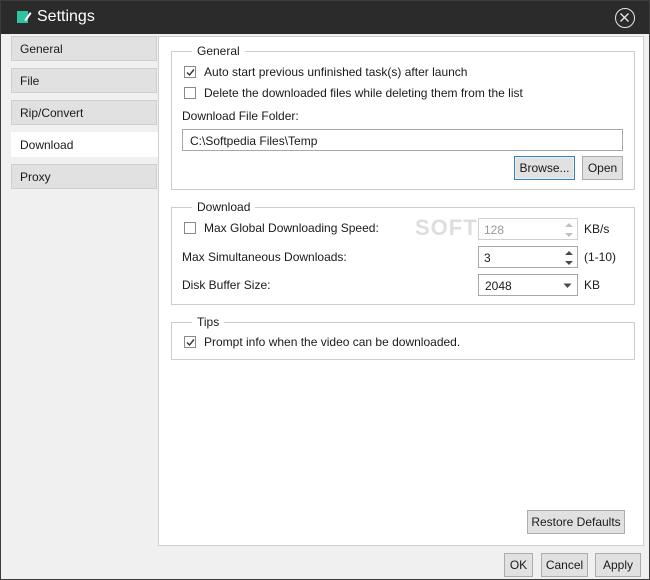 This screenshot has height=580, width=650. What do you see at coordinates (567, 285) in the screenshot?
I see `chevron-down-icon` at bounding box center [567, 285].